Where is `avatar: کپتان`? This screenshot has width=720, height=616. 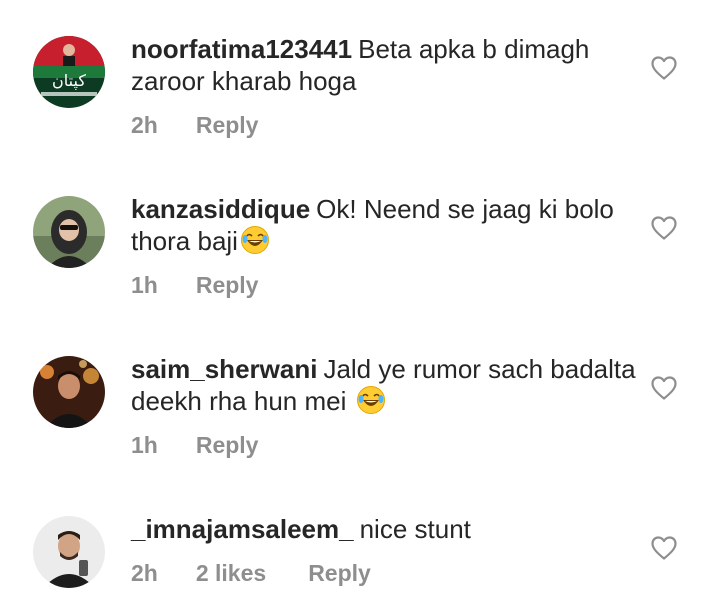 avatar: کپتان is located at coordinates (69, 72).